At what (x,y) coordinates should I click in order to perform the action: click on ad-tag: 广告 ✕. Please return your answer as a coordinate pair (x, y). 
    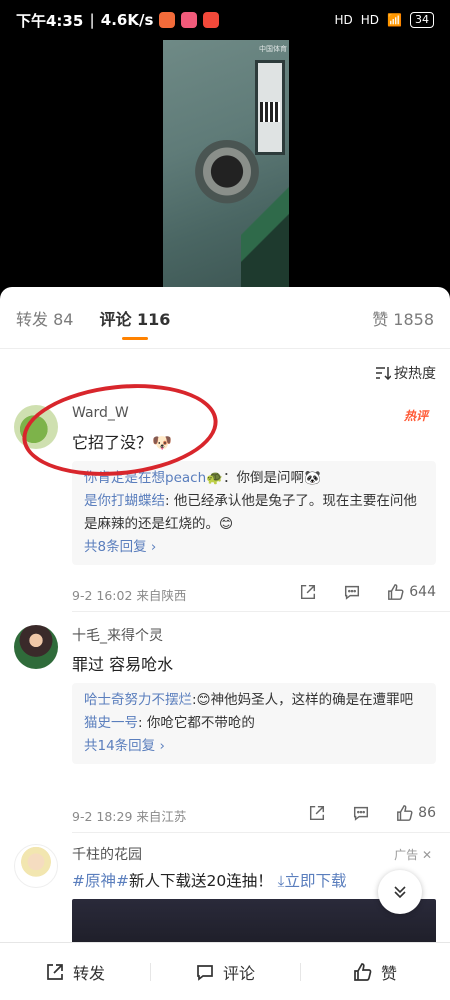
    Looking at the image, I should click on (413, 854).